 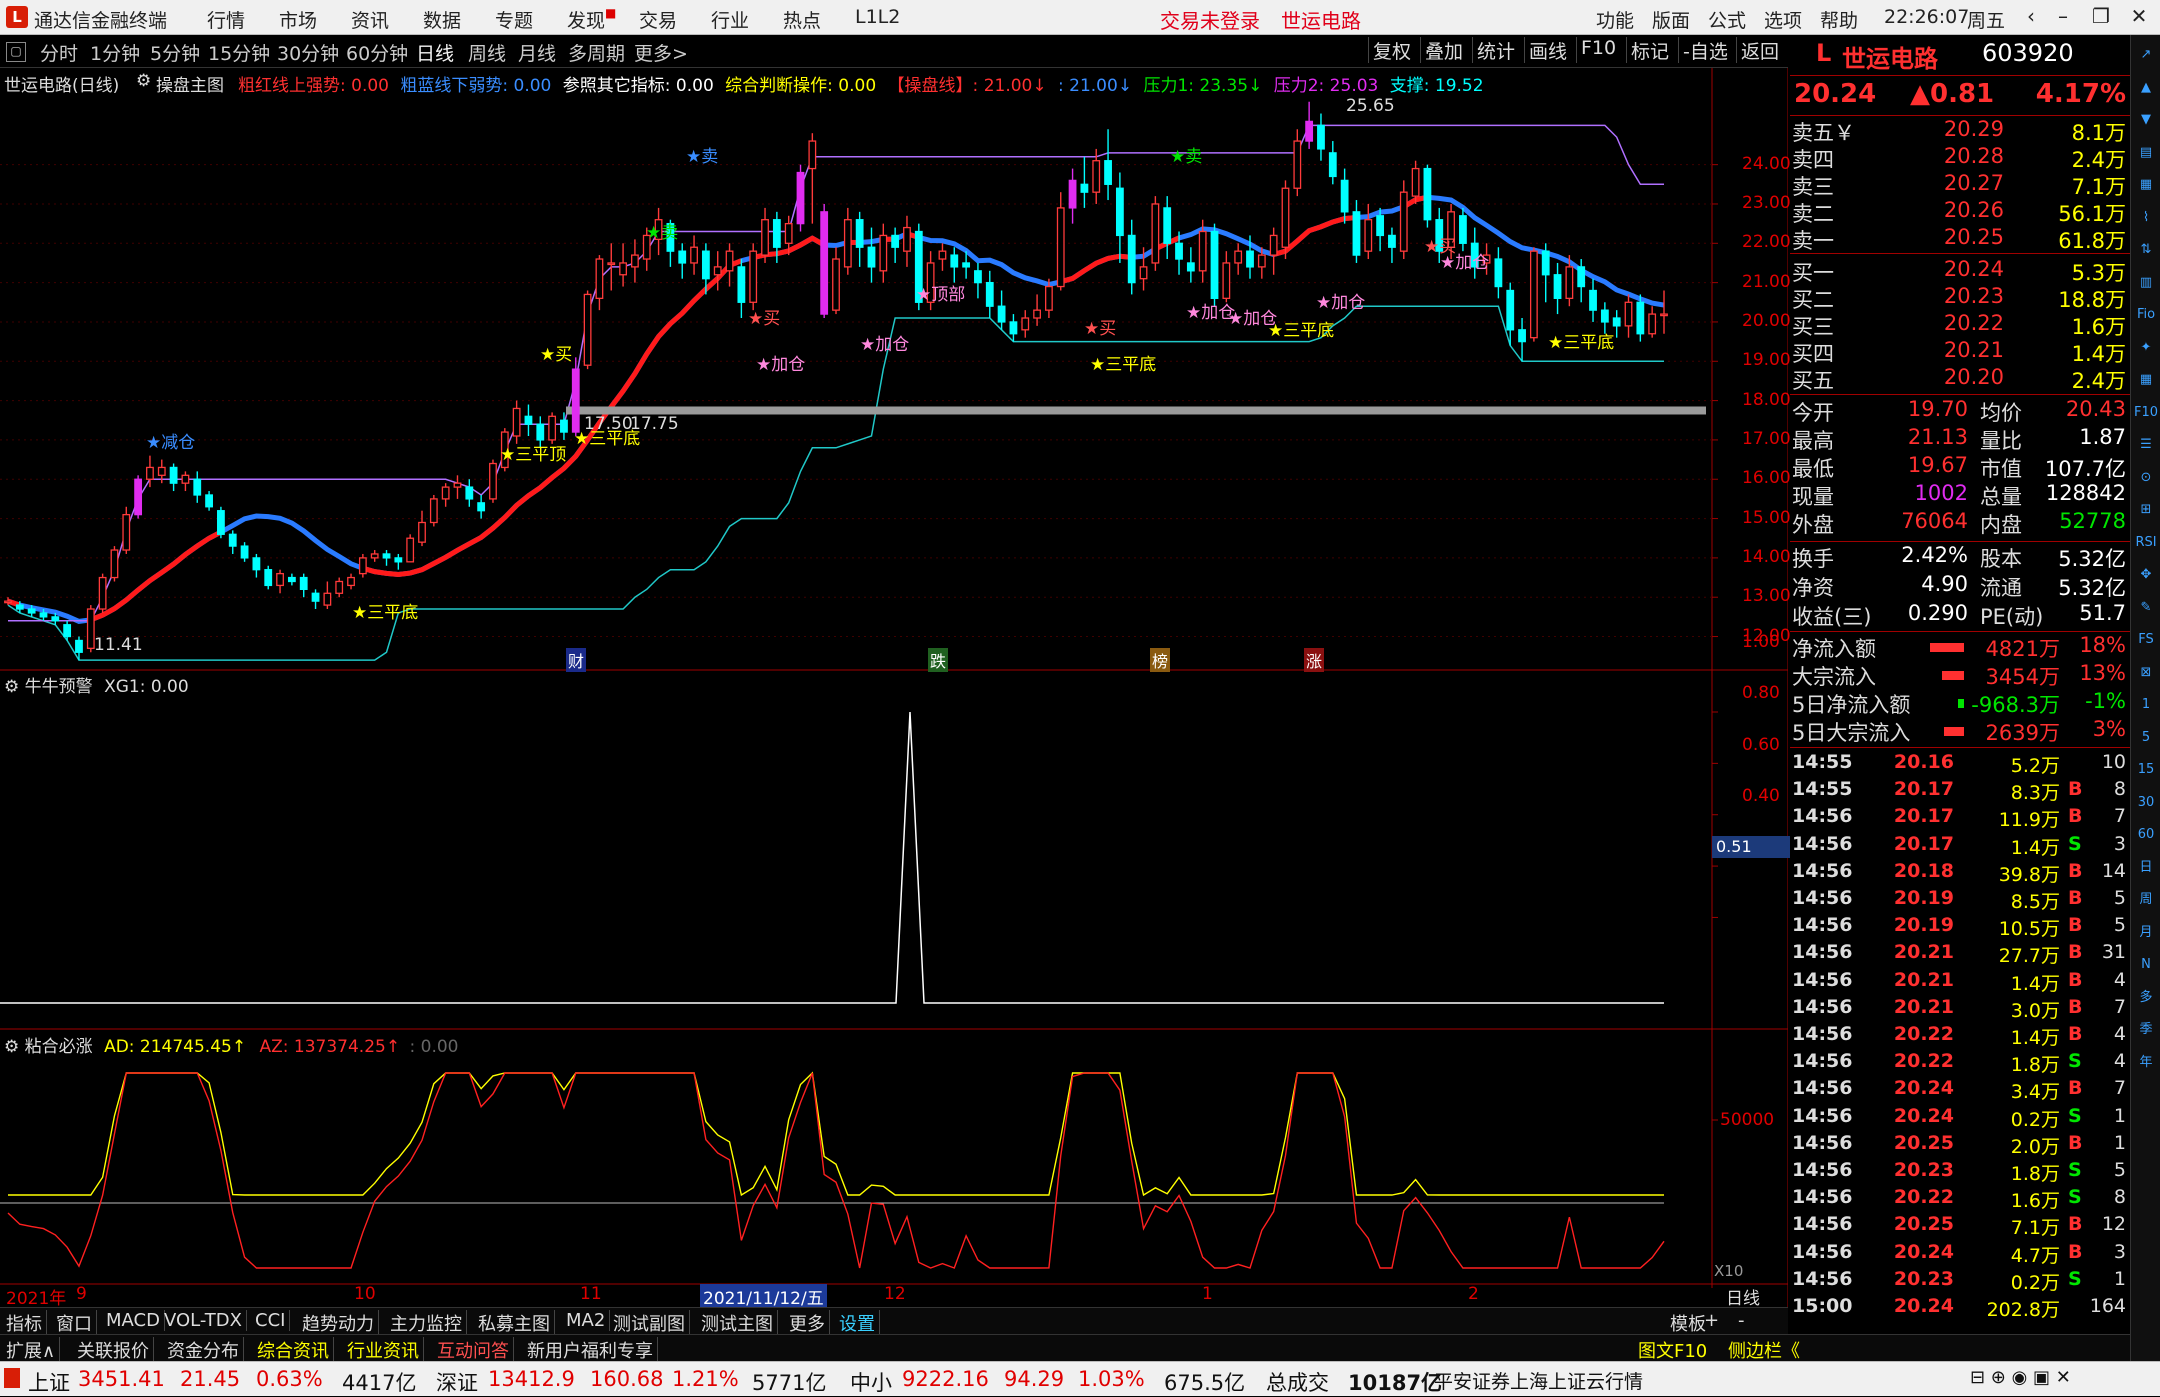 I want to click on indicator-tab: 指标, so click(x=24, y=1323).